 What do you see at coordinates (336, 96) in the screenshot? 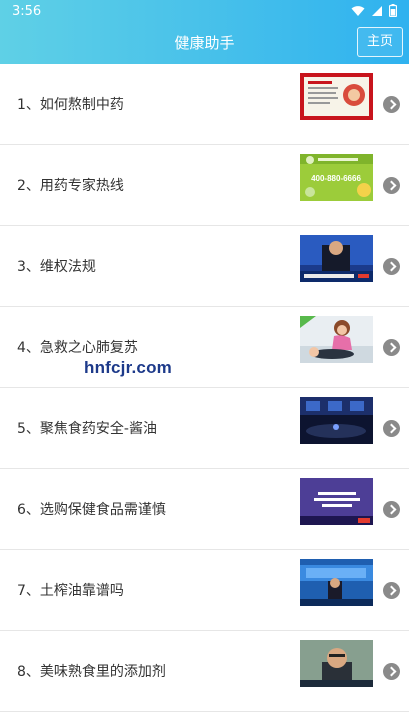
I see `chinese-medicine-thumb` at bounding box center [336, 96].